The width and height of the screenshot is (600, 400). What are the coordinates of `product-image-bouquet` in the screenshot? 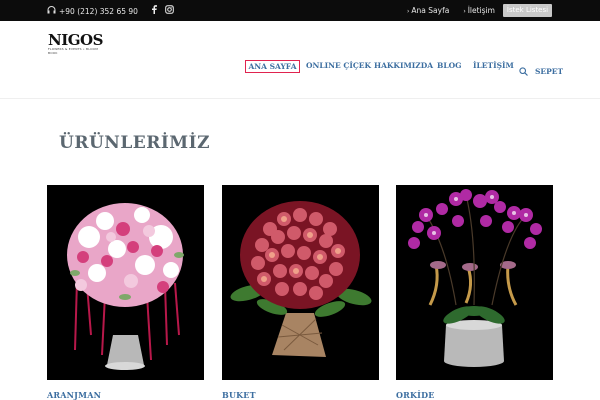 It's located at (300, 282).